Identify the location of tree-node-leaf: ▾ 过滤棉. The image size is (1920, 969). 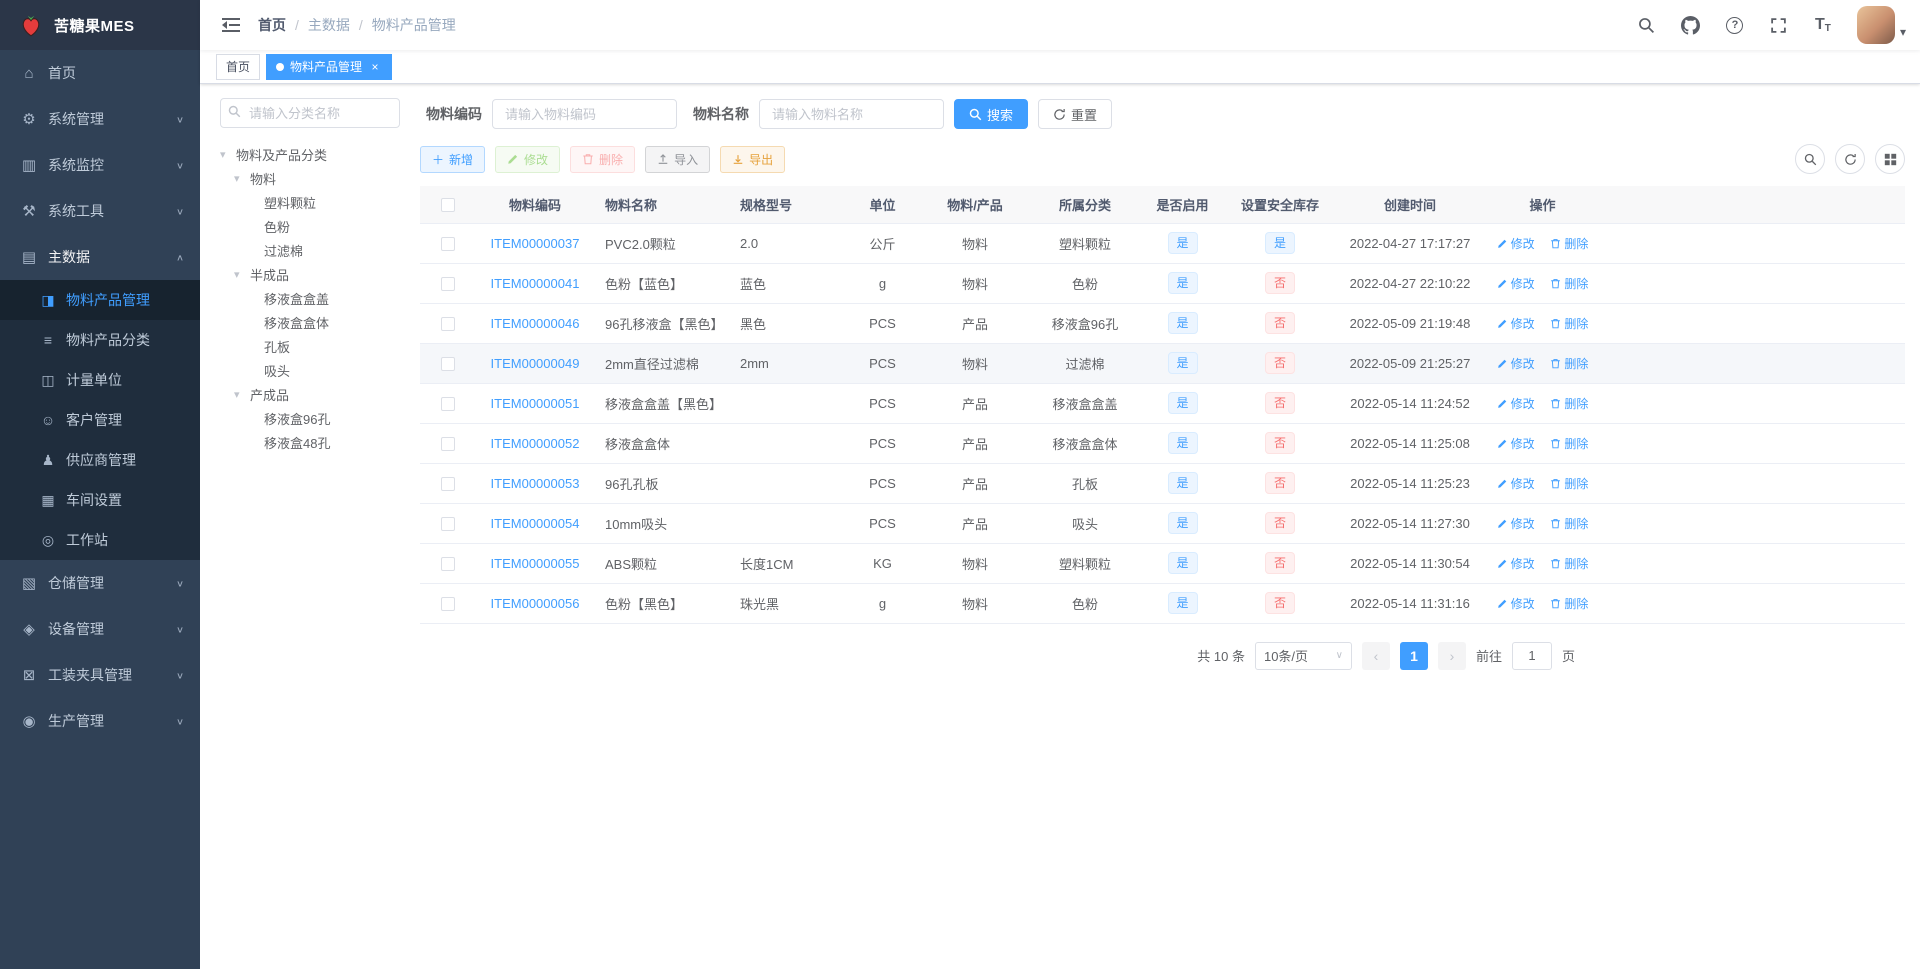
(310, 250).